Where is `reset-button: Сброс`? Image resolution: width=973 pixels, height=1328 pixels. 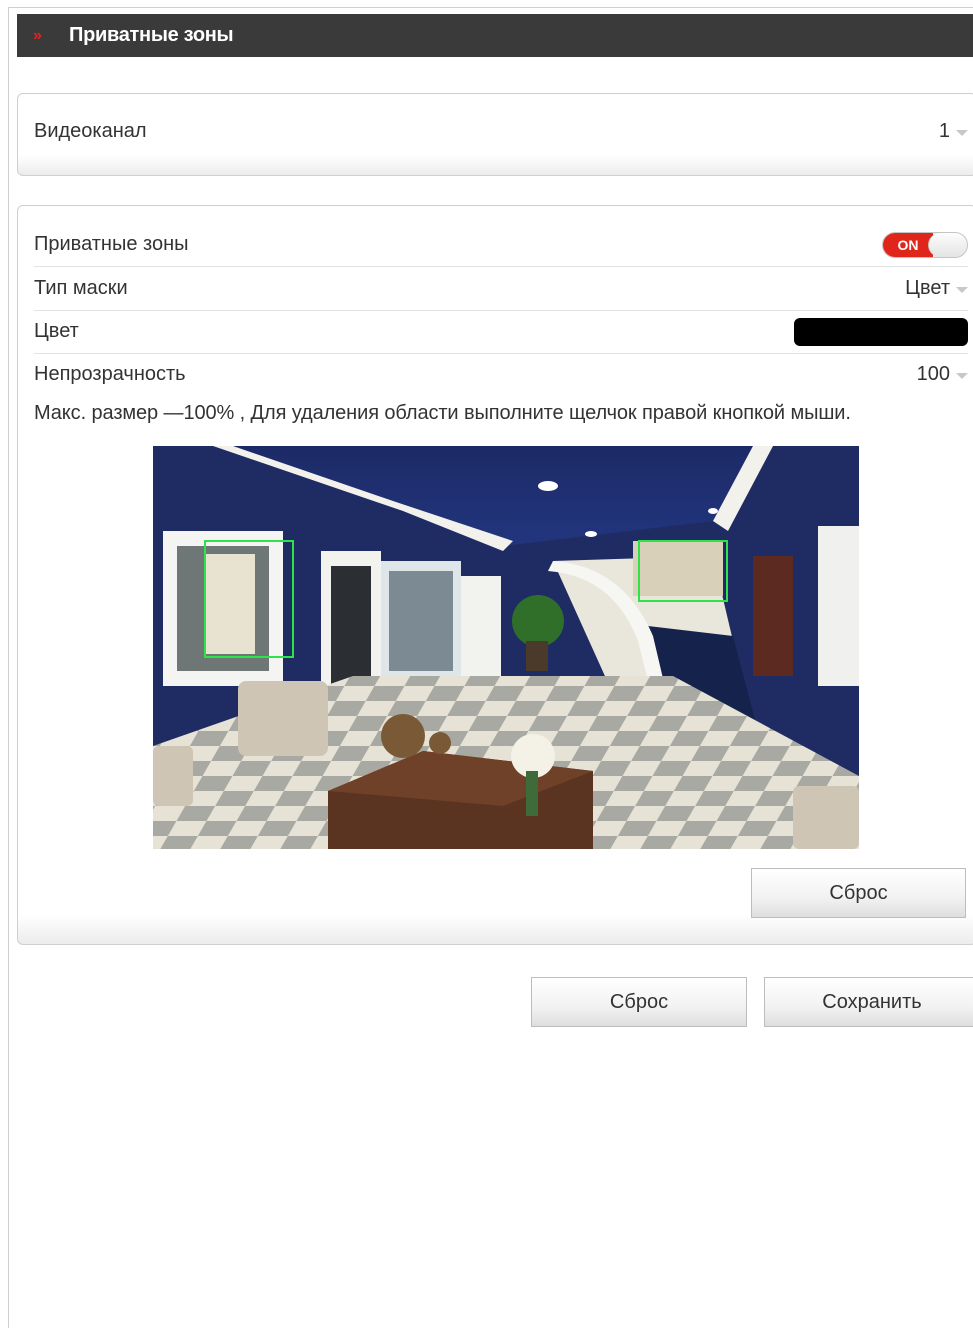 reset-button: Сброс is located at coordinates (639, 1002).